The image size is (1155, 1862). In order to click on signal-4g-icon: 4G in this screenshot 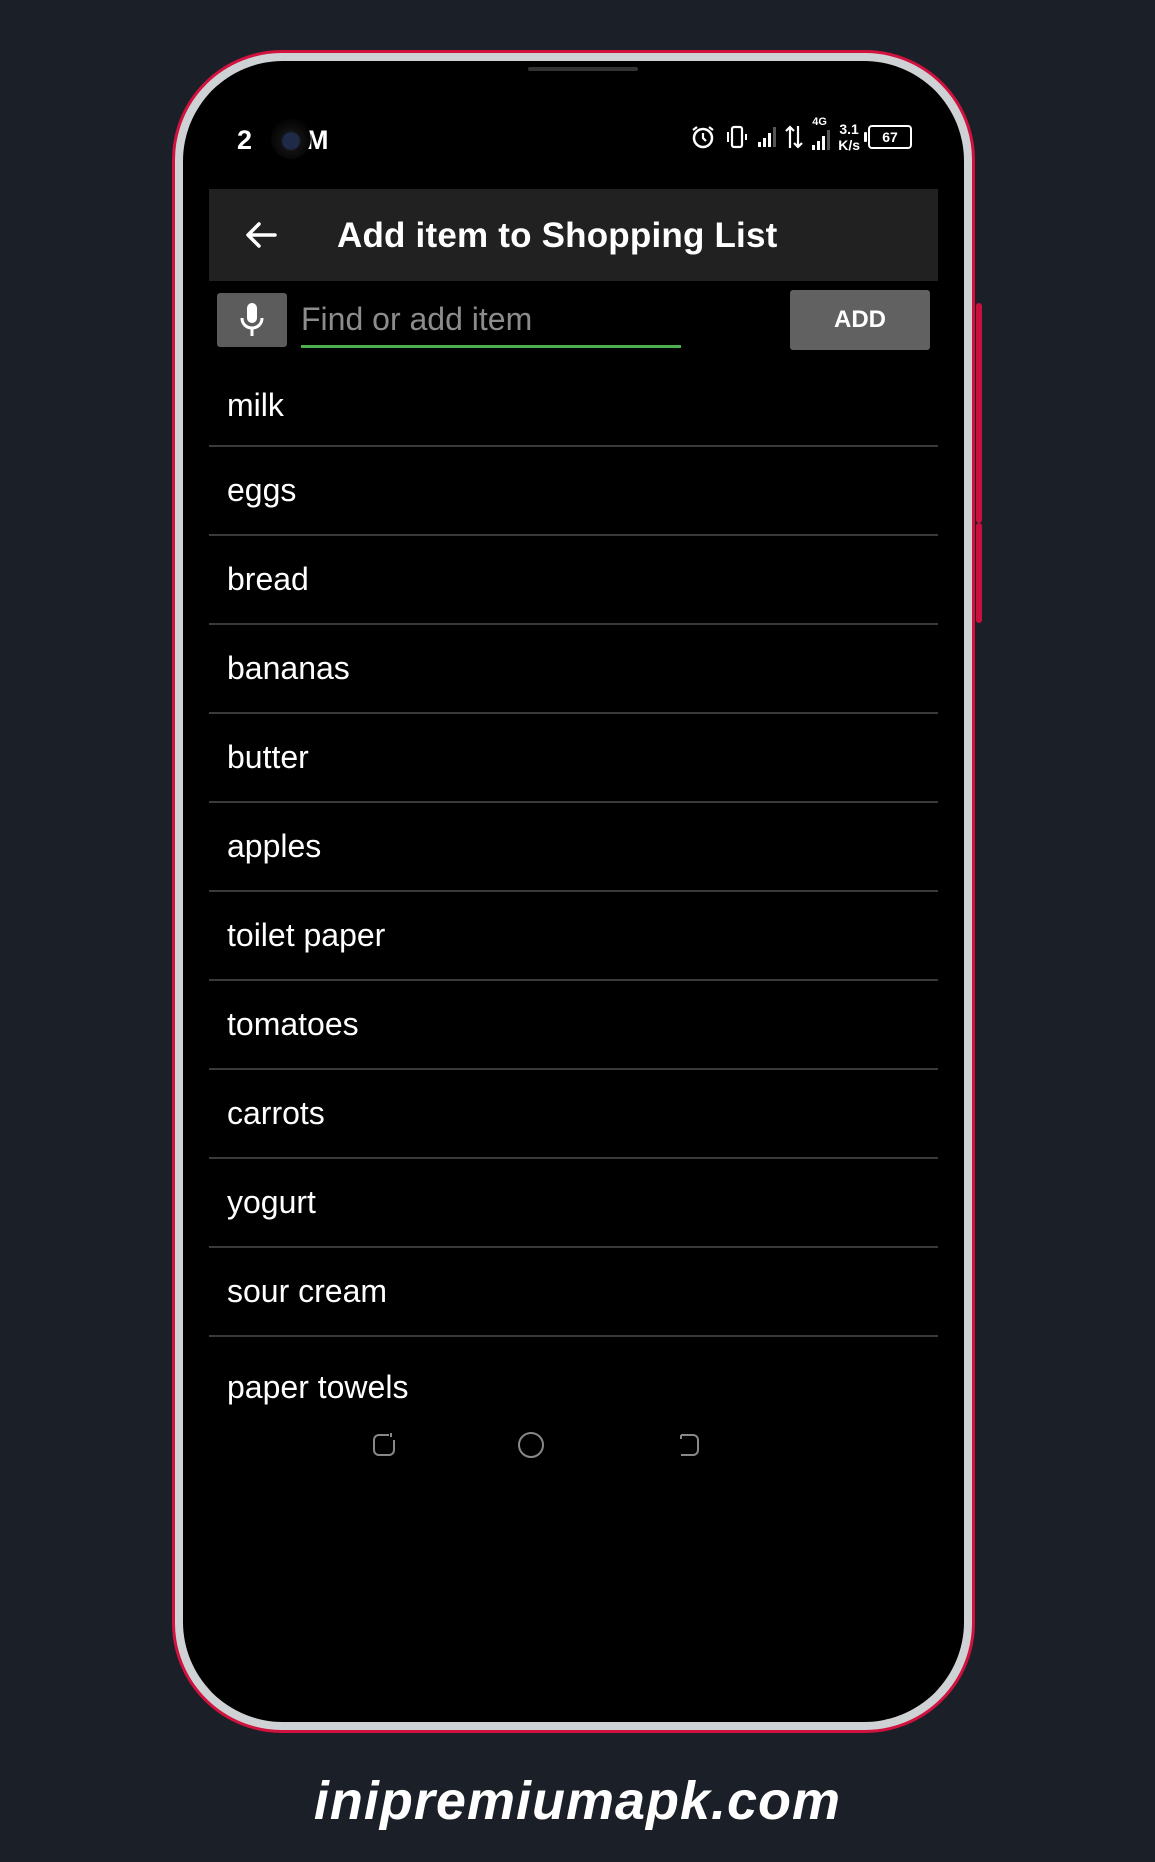, I will do `click(821, 133)`.